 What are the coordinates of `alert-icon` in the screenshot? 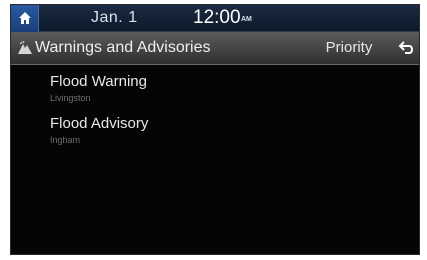 It's located at (25, 47).